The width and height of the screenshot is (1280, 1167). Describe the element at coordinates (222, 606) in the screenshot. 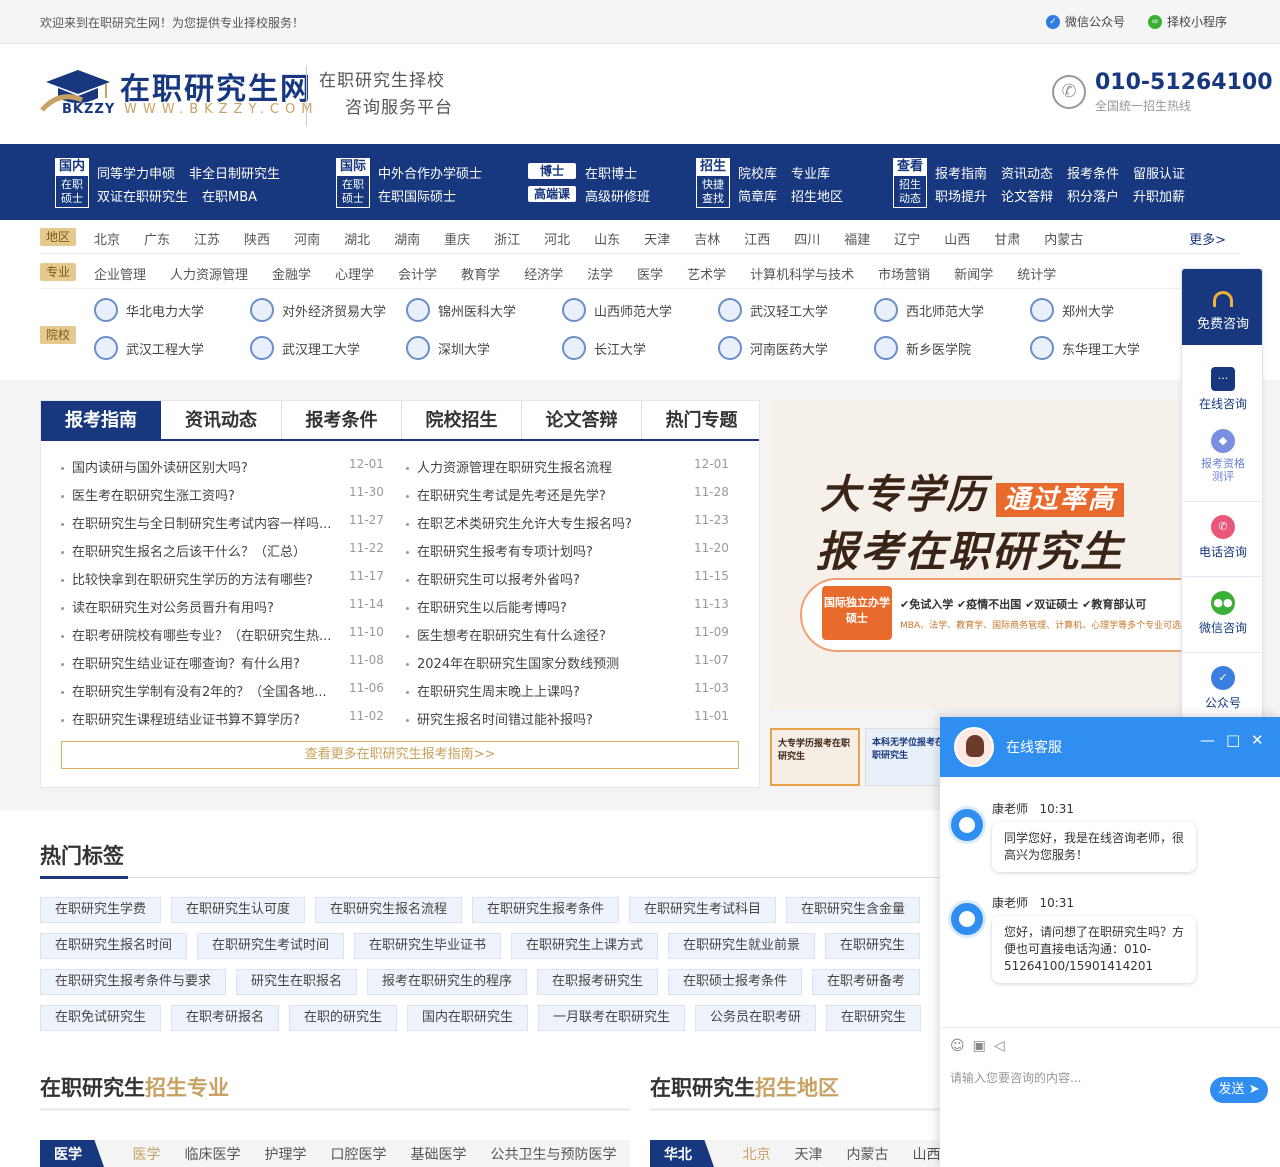

I see `news-item: 读在职研究生对公务员晋升有用吗? 11-14` at that location.